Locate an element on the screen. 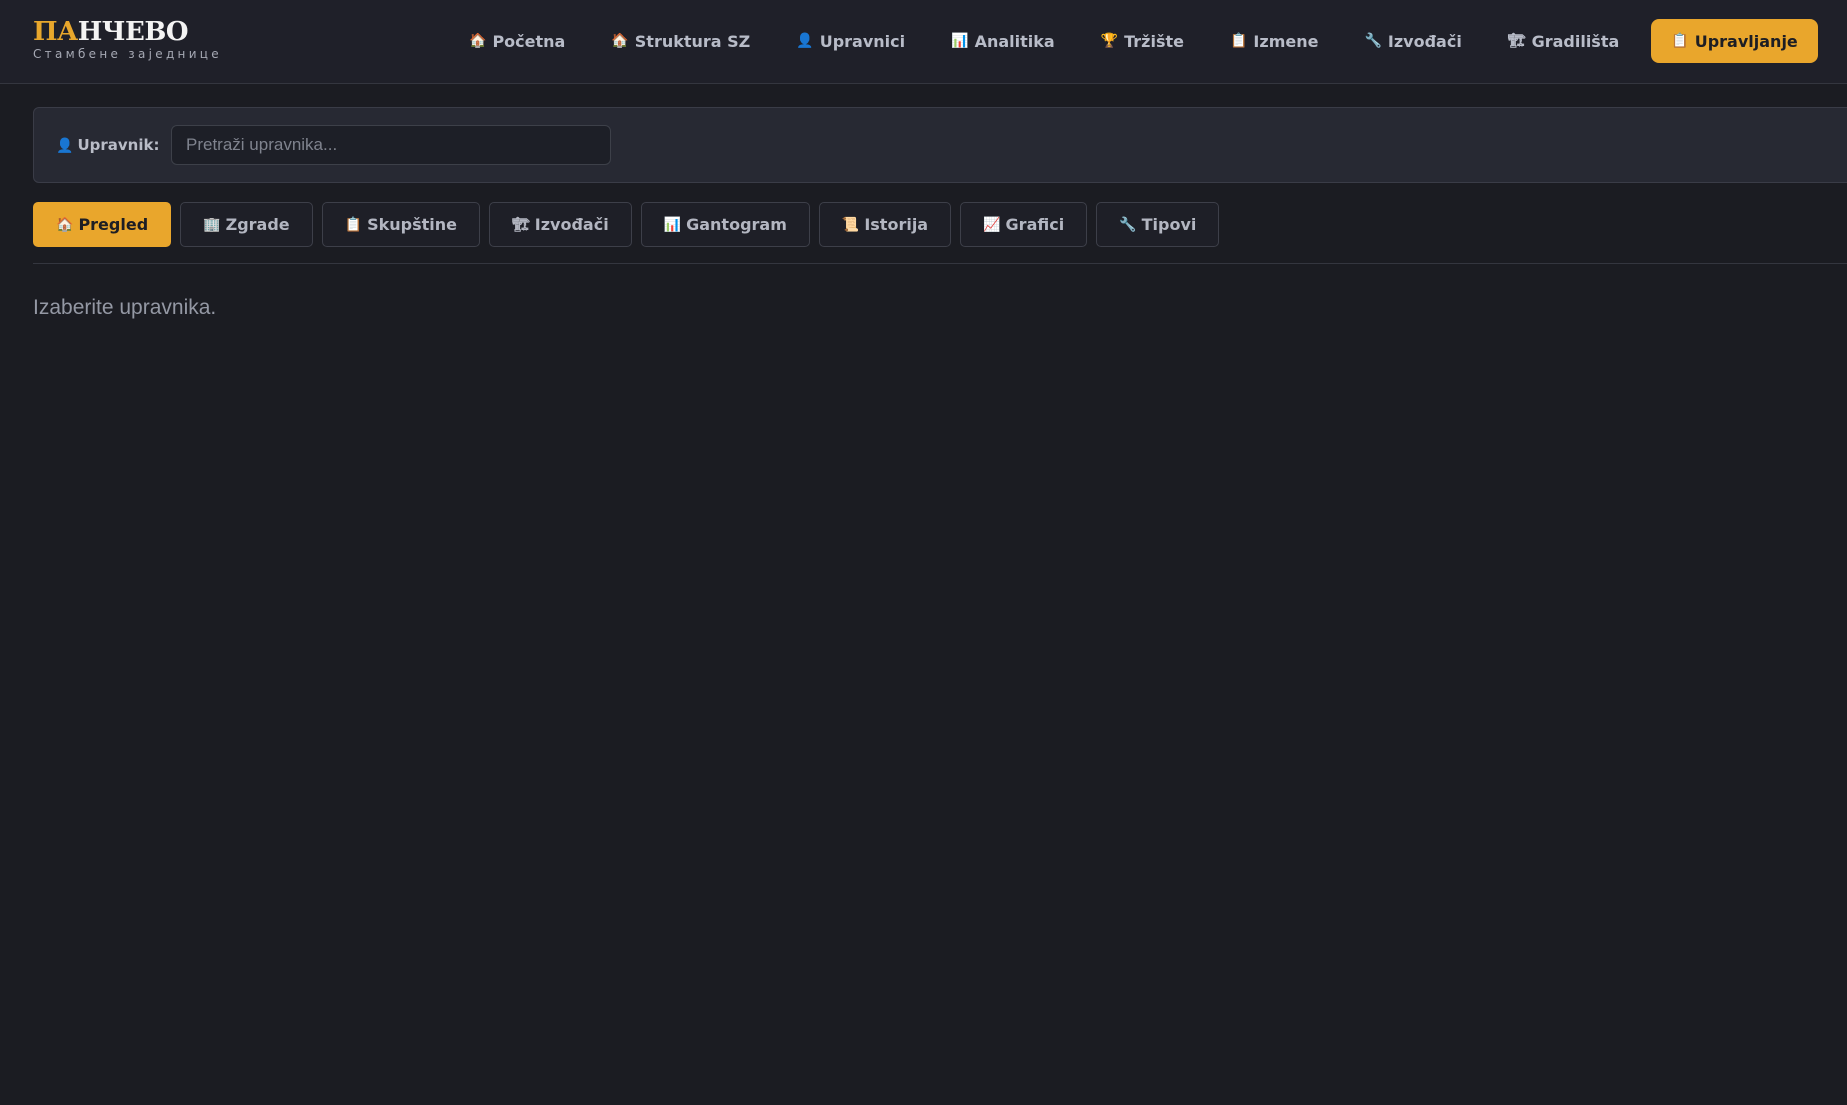 The image size is (1847, 1105). logo-title: ПАНЧЕВО is located at coordinates (127, 32).